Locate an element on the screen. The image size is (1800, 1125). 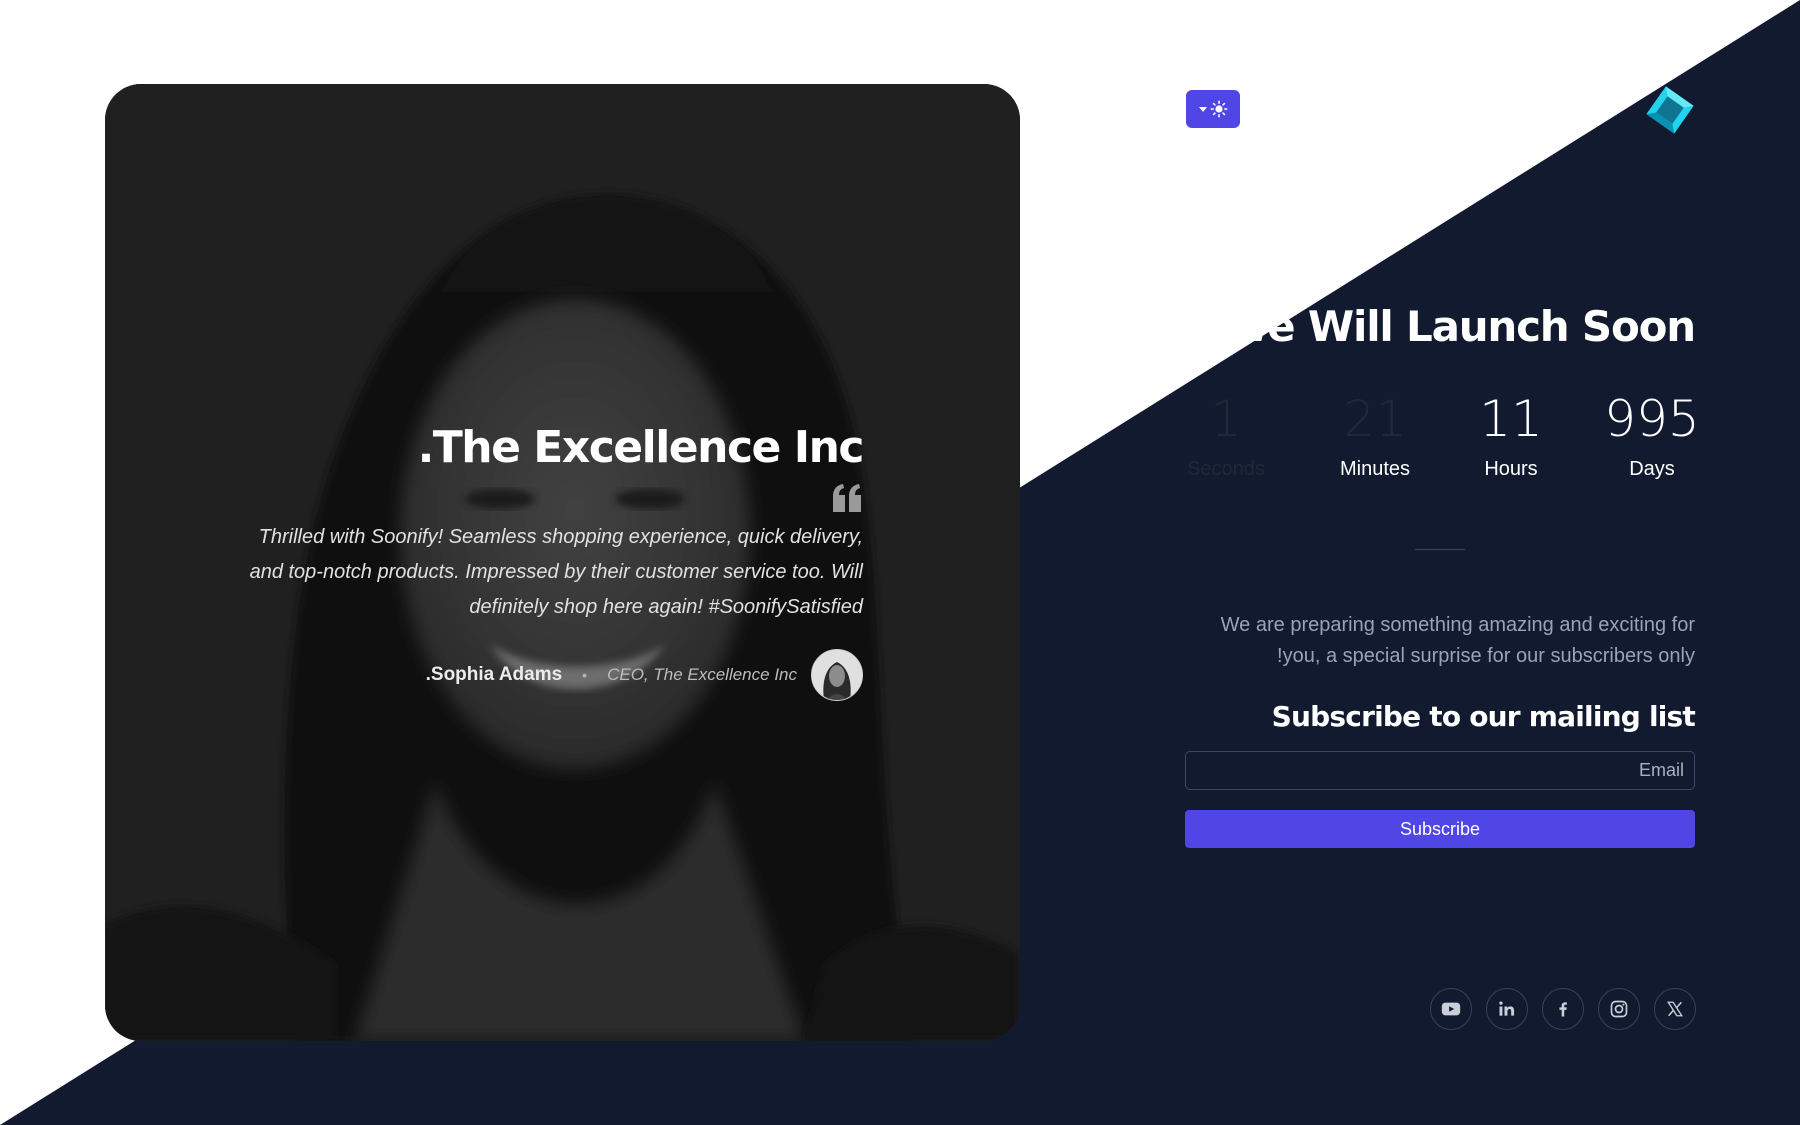
sun-icon is located at coordinates (1219, 109).